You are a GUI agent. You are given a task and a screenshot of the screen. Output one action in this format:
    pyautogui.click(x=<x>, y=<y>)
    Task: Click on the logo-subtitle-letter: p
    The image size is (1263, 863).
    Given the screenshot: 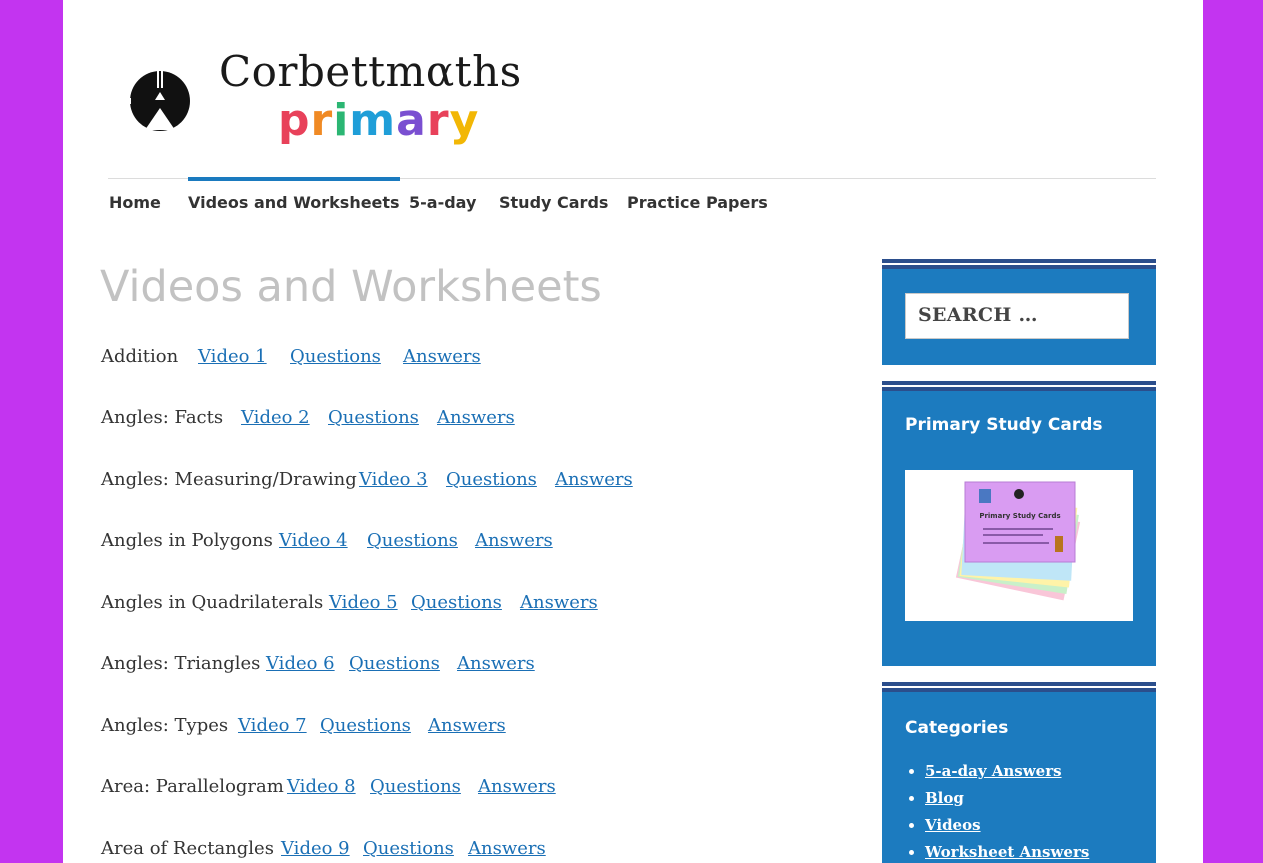 What is the action you would take?
    pyautogui.click(x=294, y=120)
    